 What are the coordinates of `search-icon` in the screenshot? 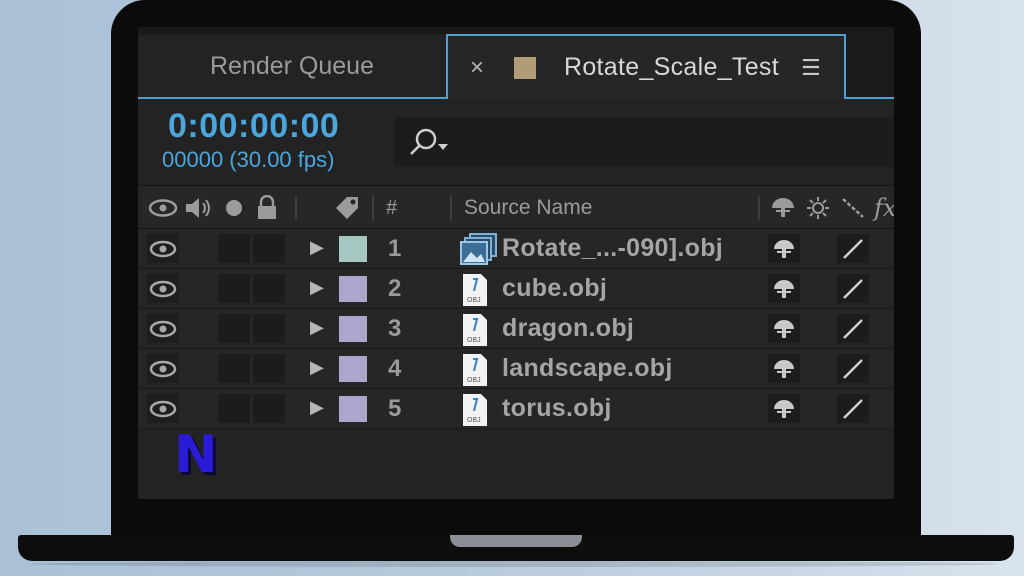 It's located at (429, 141).